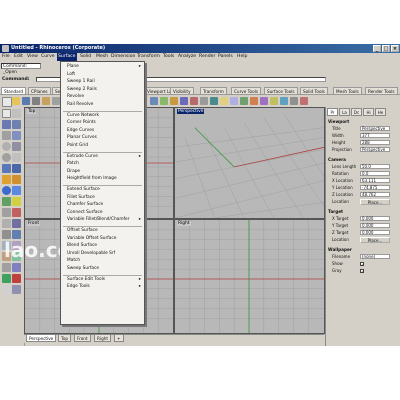  What do you see at coordinates (102, 239) in the screenshot?
I see `menu-item-variable-offset-surface: Variable Offset Surface` at bounding box center [102, 239].